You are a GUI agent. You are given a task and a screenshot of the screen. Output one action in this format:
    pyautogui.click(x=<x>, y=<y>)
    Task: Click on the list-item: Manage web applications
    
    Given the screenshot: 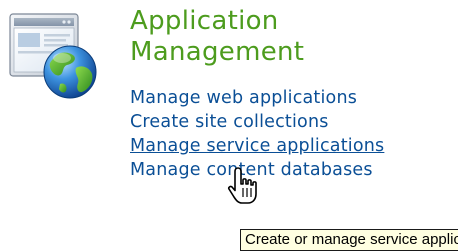 What is the action you would take?
    pyautogui.click(x=270, y=98)
    